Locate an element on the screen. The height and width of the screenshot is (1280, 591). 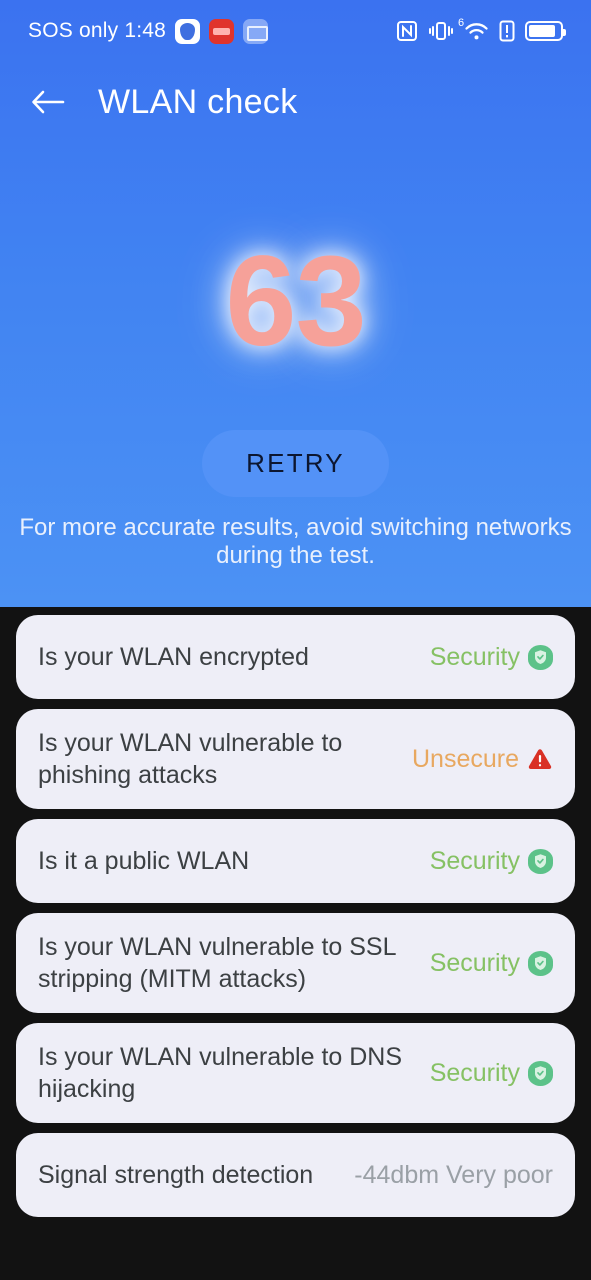
check-status: -44dbm Very poor is located at coordinates (453, 1175).